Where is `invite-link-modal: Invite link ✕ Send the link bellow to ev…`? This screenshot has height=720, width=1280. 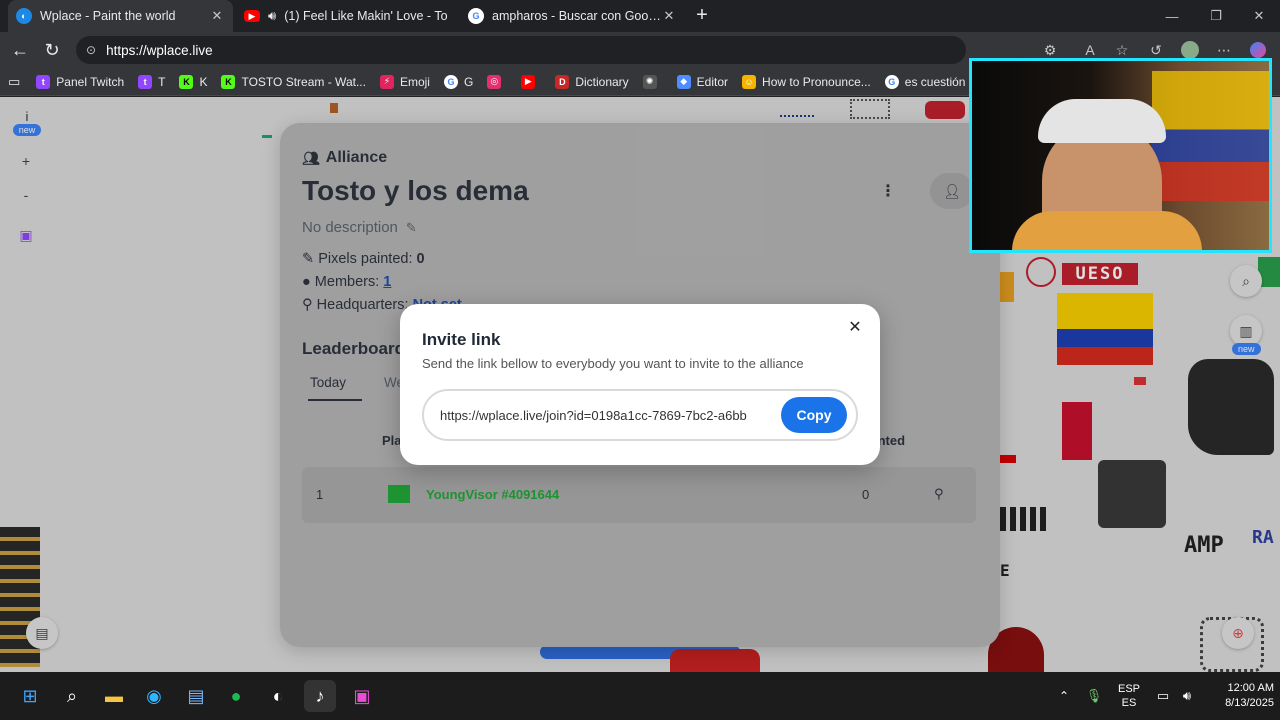
invite-link-modal: Invite link ✕ Send the link bellow to ev… is located at coordinates (640, 384).